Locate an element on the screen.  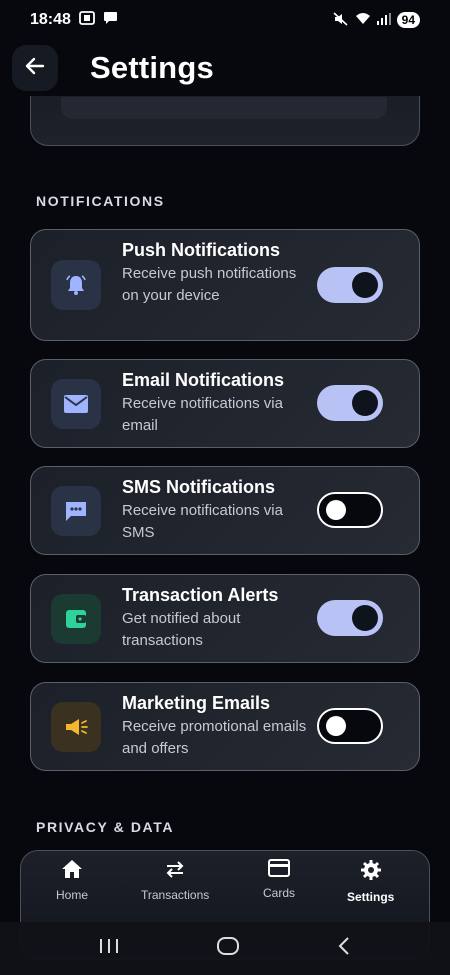
transaction-toggle is located at coordinates (350, 618).